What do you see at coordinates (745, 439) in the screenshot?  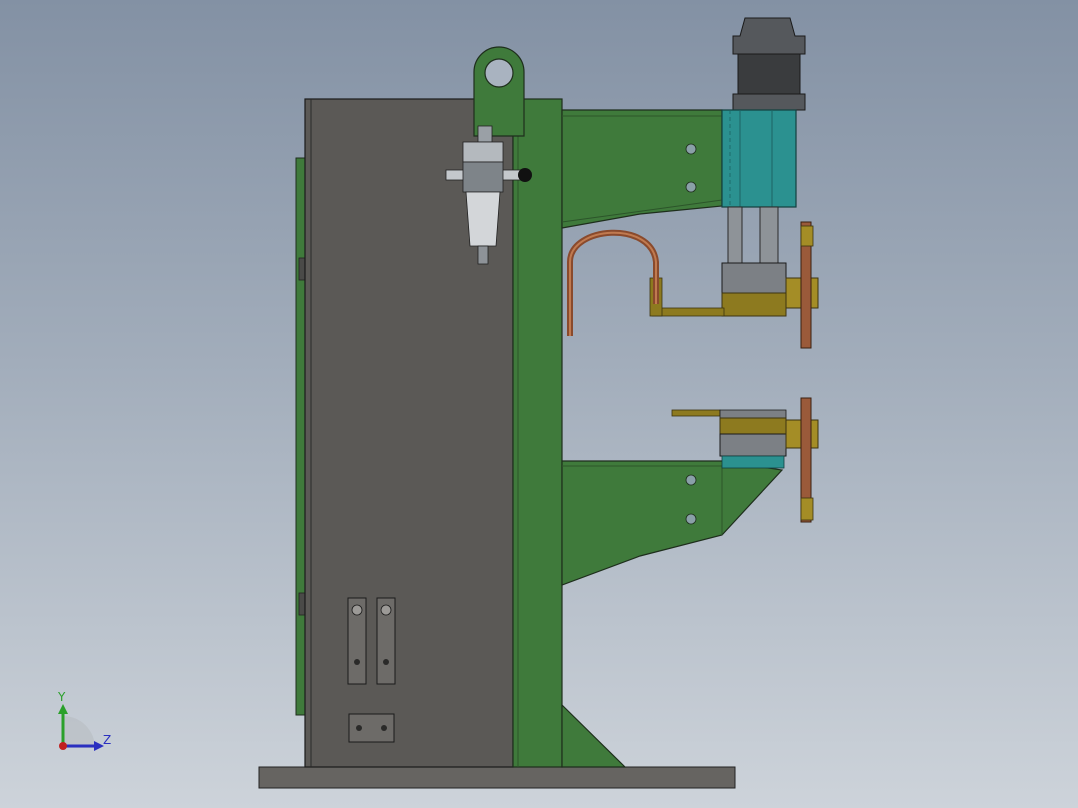 I see `lower-electrode-holder` at bounding box center [745, 439].